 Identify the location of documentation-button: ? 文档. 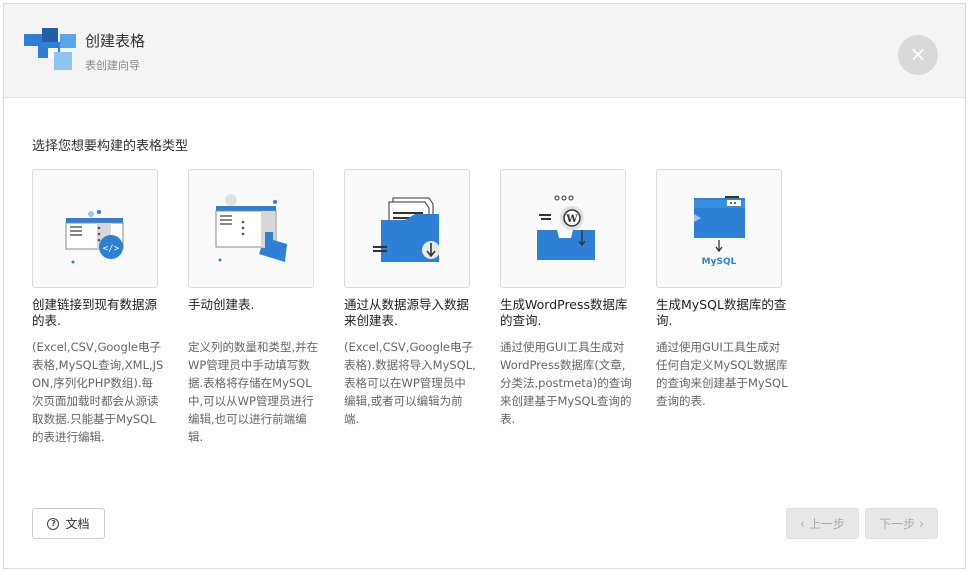
(68, 523).